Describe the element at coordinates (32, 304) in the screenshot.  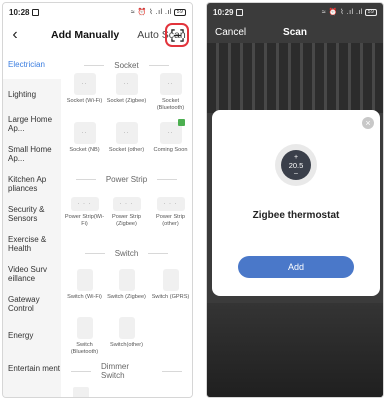
I see `sidebar-item: Gateway Control` at that location.